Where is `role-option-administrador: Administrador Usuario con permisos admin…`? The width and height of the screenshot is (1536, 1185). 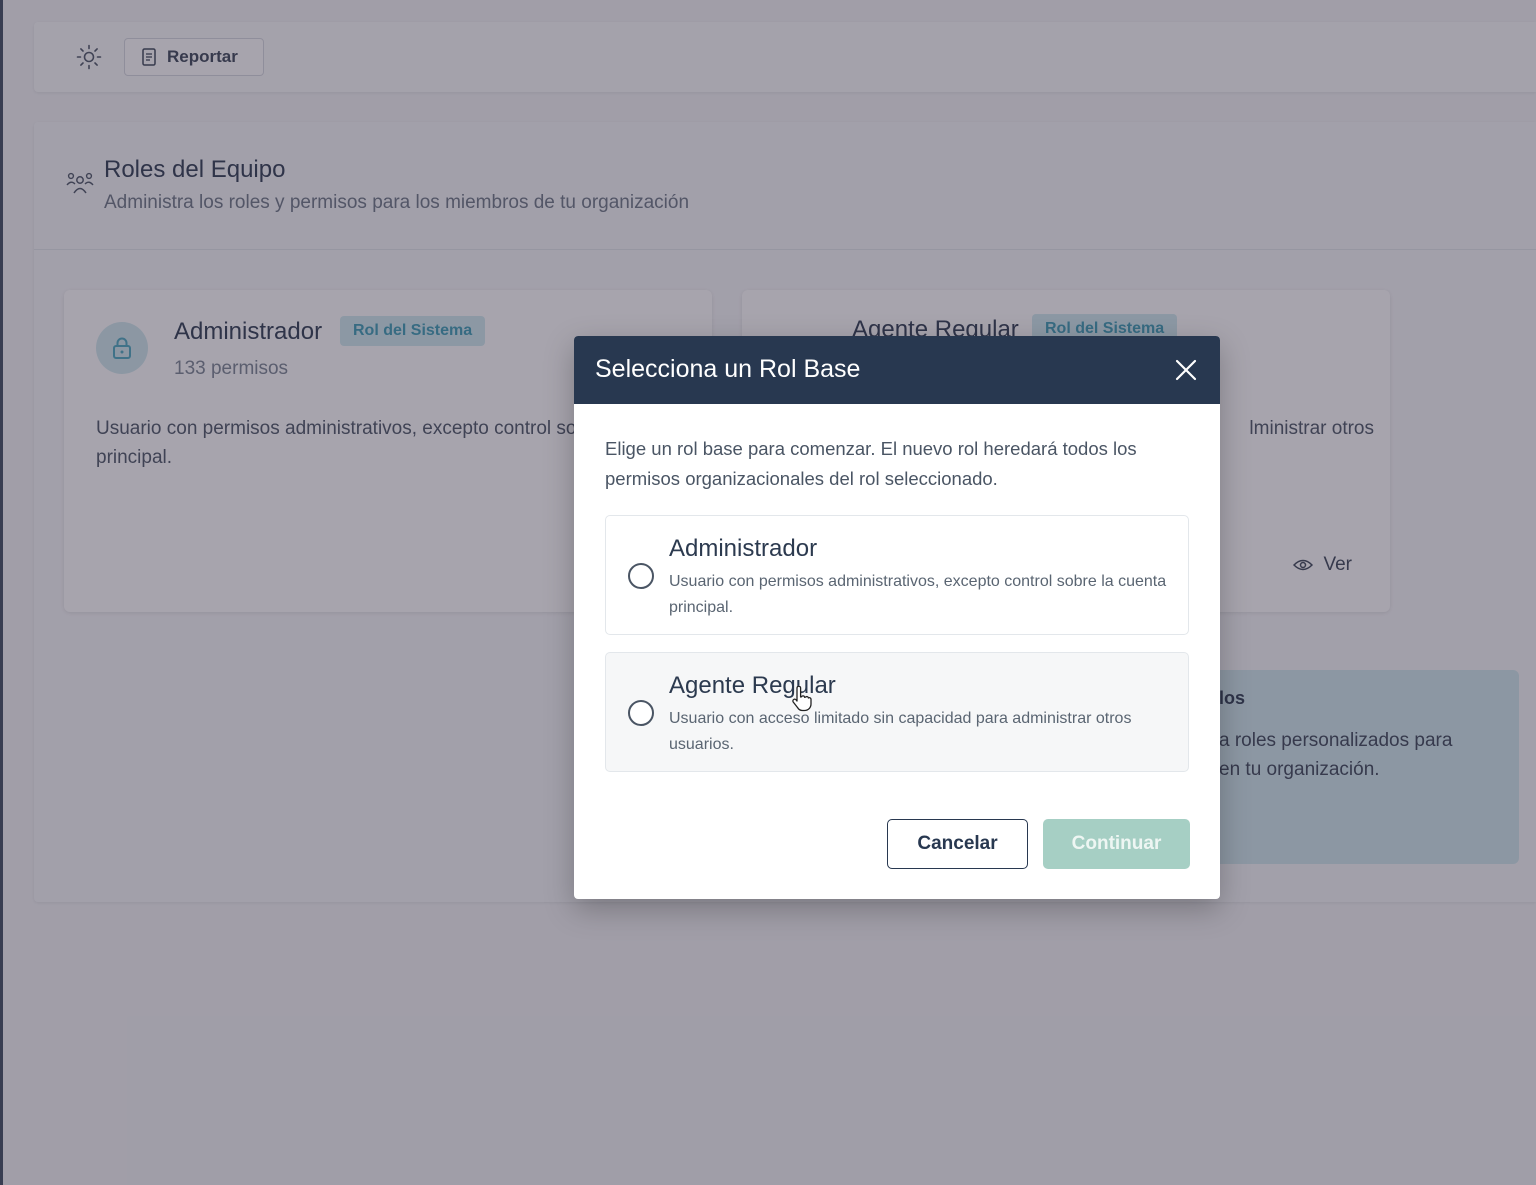
role-option-administrador: Administrador Usuario con permisos admin… is located at coordinates (897, 575).